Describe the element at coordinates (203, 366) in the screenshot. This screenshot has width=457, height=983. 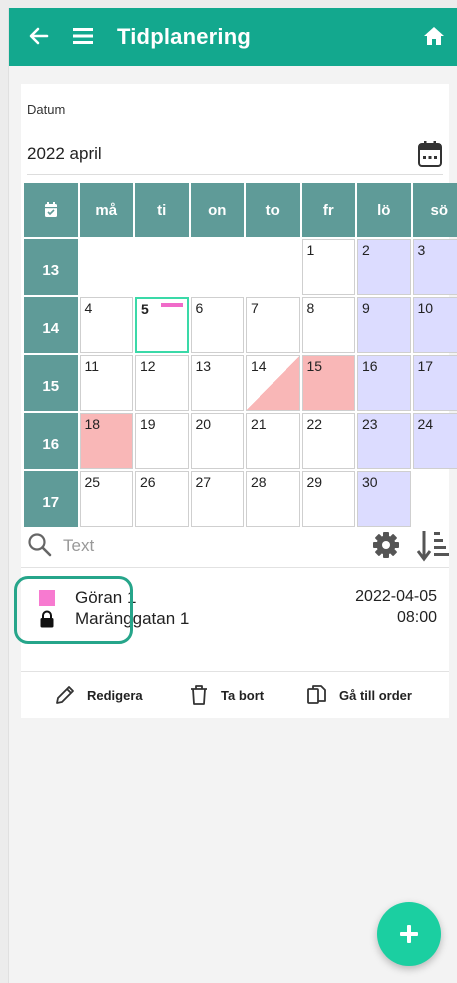
I see `calendar-day-number: 13` at that location.